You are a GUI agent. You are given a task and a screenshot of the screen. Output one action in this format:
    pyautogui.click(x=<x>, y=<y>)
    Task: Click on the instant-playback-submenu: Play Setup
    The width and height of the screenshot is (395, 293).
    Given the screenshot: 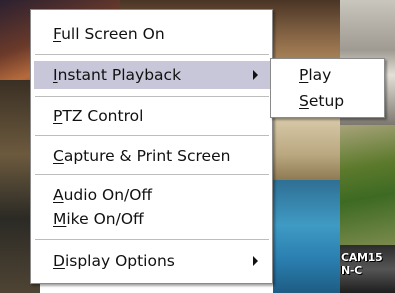 What is the action you would take?
    pyautogui.click(x=327, y=88)
    